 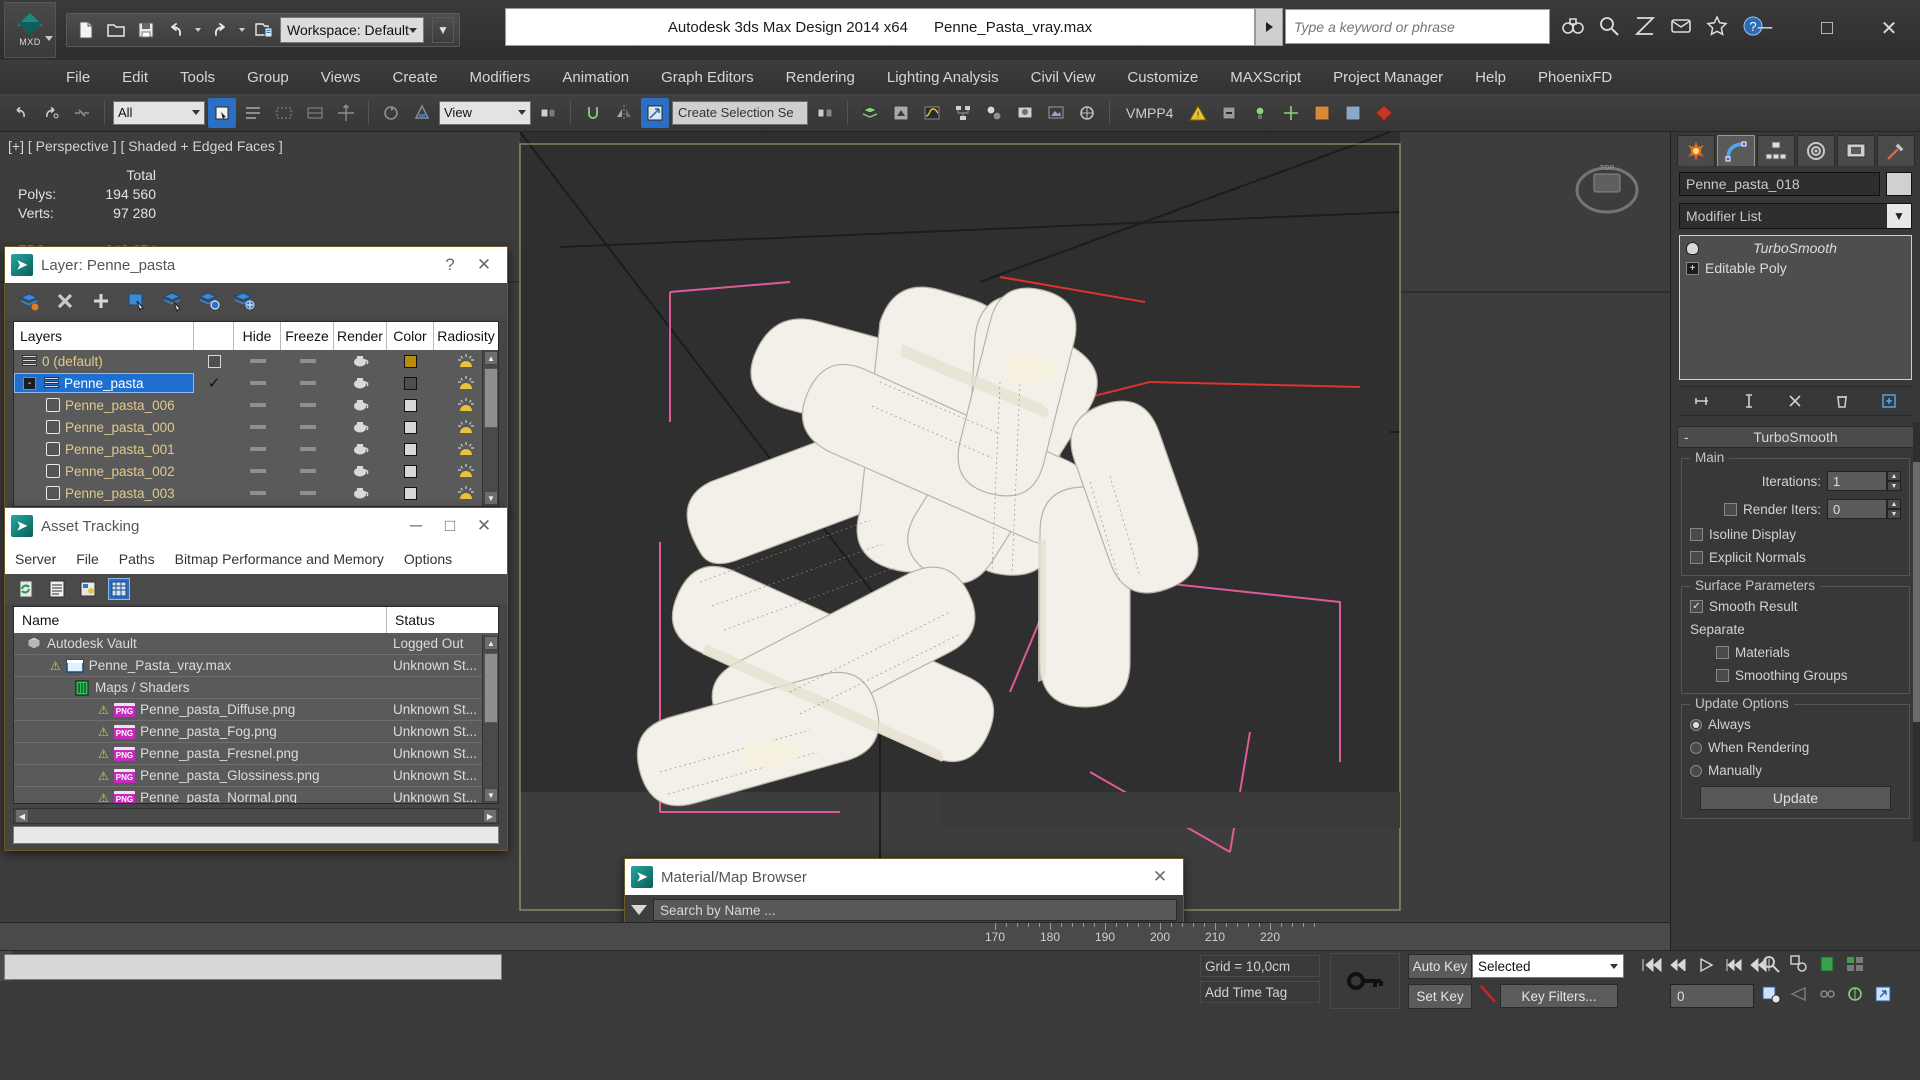 I want to click on modifier-stack-item-turbosmooth: TurboSmooth, so click(x=1795, y=248).